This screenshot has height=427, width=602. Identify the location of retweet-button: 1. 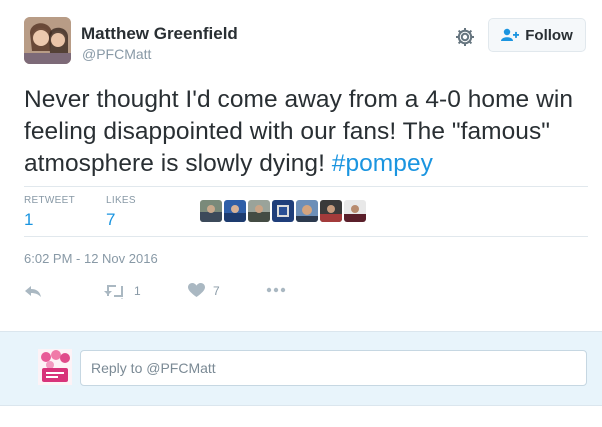
(122, 291).